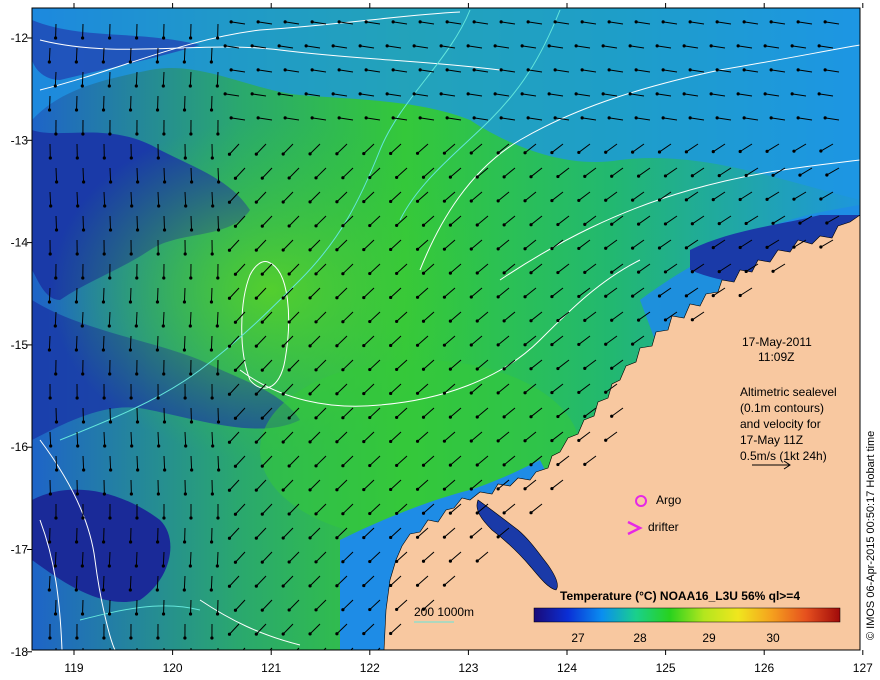 The image size is (880, 680). Describe the element at coordinates (173, 668) in the screenshot. I see `x-tick-label: 120` at that location.